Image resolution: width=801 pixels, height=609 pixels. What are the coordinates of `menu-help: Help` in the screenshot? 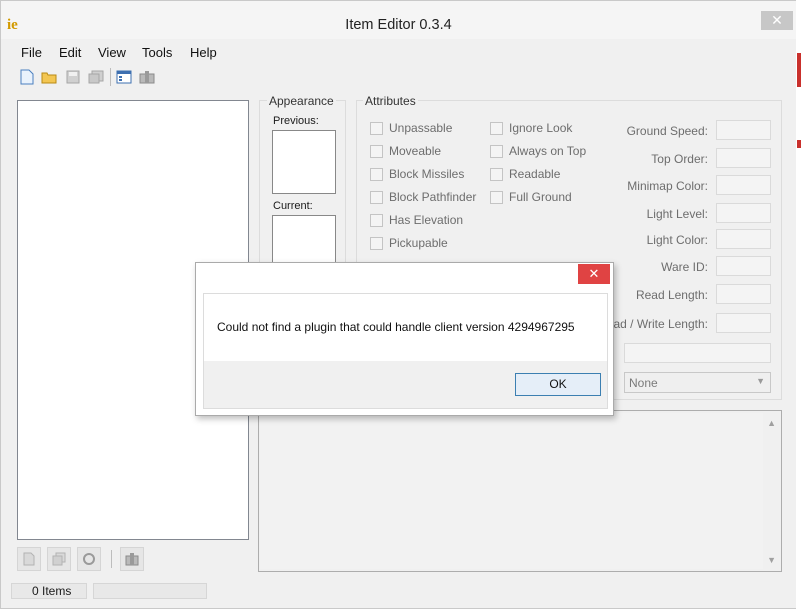 It's located at (203, 52).